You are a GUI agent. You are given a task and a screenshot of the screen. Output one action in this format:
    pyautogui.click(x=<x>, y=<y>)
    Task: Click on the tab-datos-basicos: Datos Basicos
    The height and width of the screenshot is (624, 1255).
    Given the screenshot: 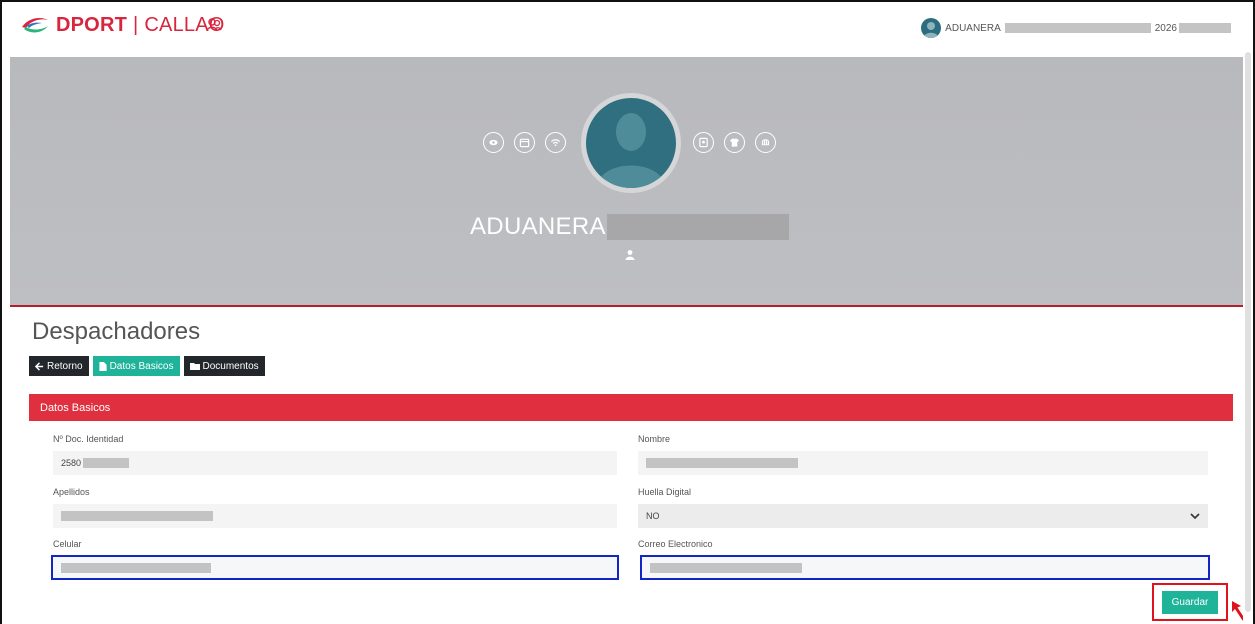 What is the action you would take?
    pyautogui.click(x=136, y=366)
    